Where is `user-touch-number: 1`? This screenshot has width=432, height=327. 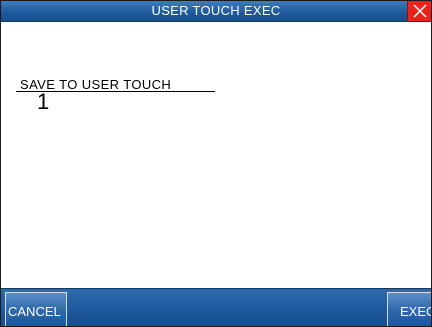
user-touch-number: 1 is located at coordinates (43, 102).